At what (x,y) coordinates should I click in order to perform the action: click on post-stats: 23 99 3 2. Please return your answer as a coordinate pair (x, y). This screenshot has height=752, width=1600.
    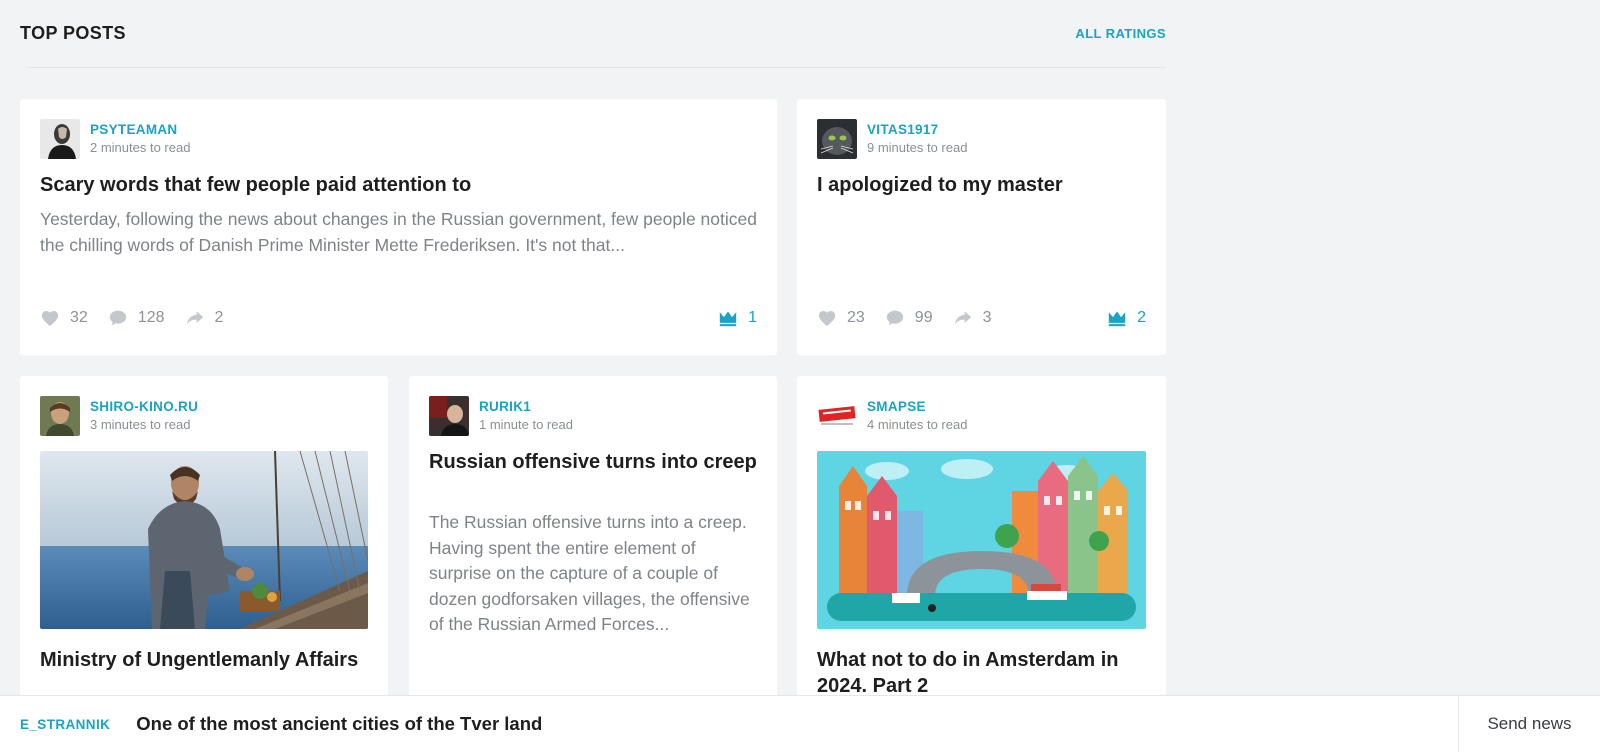
    Looking at the image, I should click on (981, 318).